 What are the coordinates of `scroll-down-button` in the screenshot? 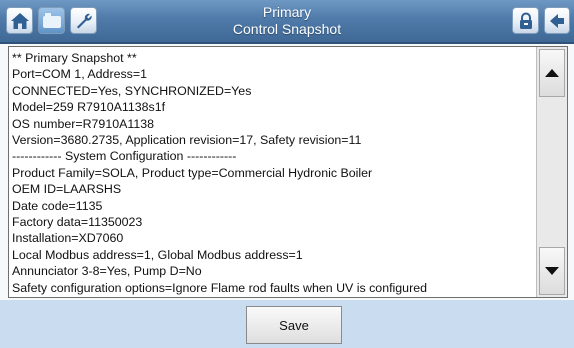 It's located at (552, 271).